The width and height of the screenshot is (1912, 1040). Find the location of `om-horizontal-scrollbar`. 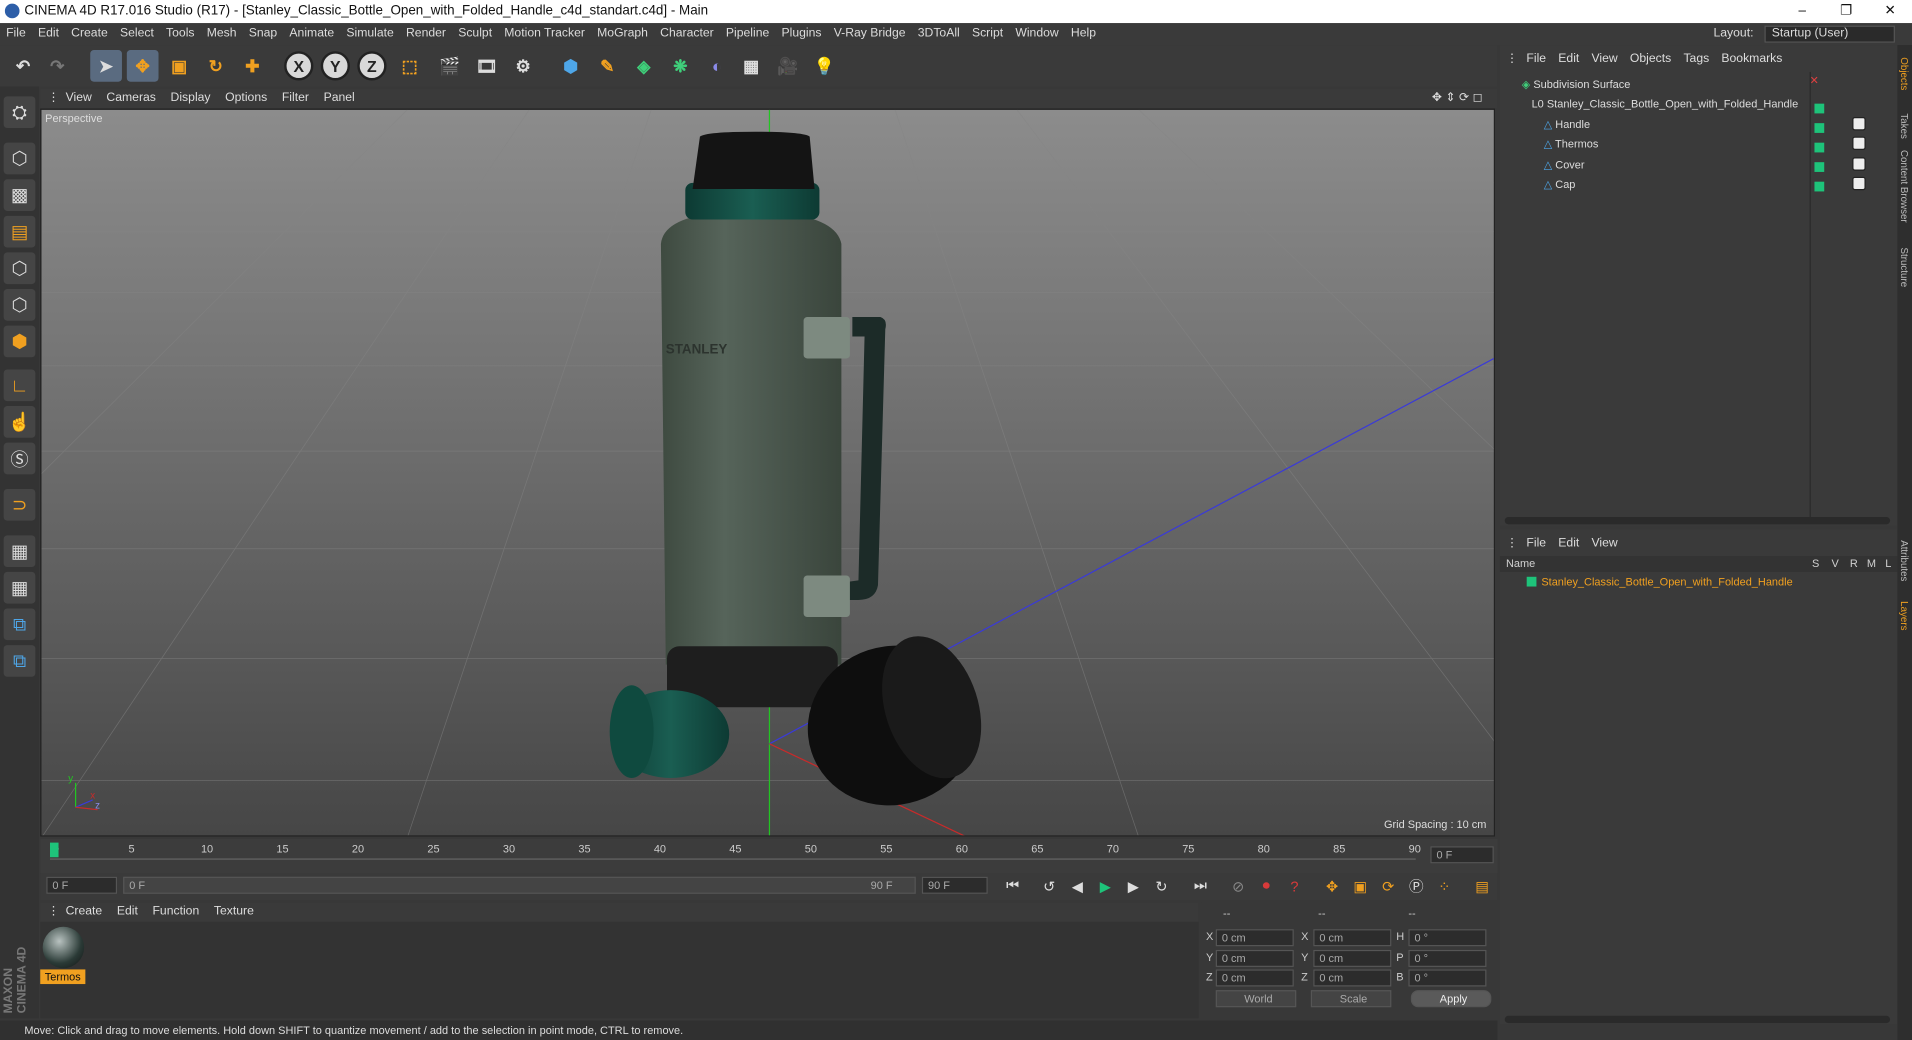

om-horizontal-scrollbar is located at coordinates (1697, 521).